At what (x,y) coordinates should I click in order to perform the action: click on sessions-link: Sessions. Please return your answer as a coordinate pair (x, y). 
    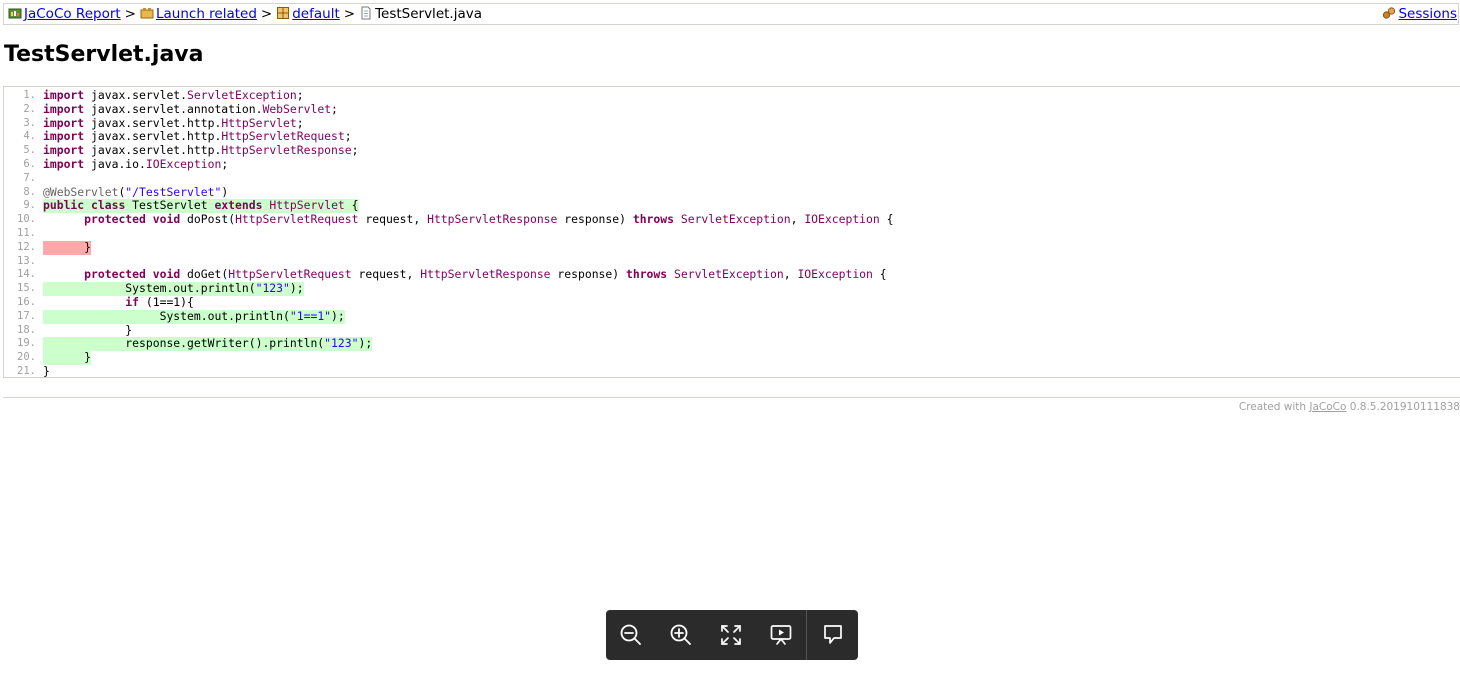
    Looking at the image, I should click on (1427, 14).